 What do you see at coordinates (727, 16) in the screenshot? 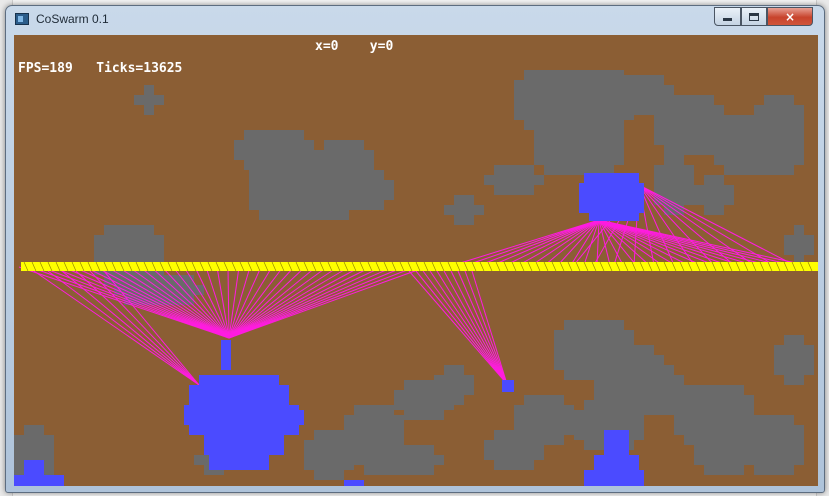
I see `minimize-button` at bounding box center [727, 16].